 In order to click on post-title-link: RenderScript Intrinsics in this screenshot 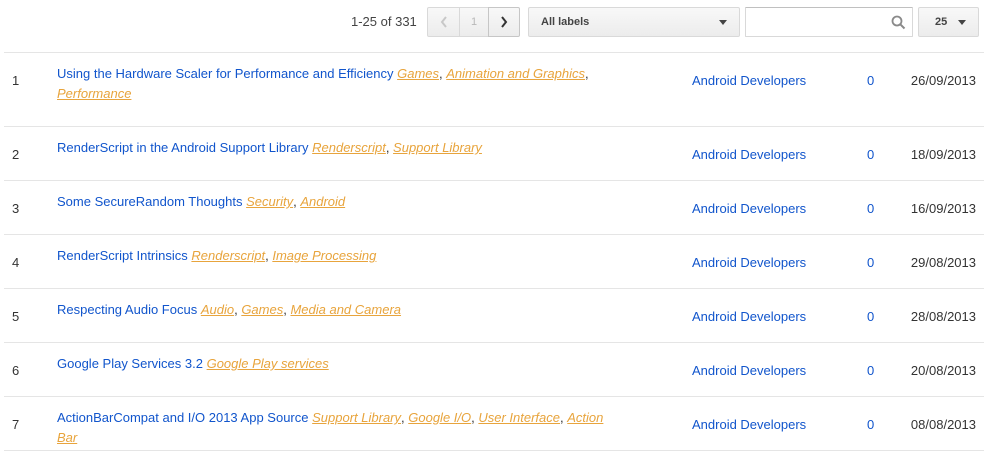, I will do `click(122, 255)`.